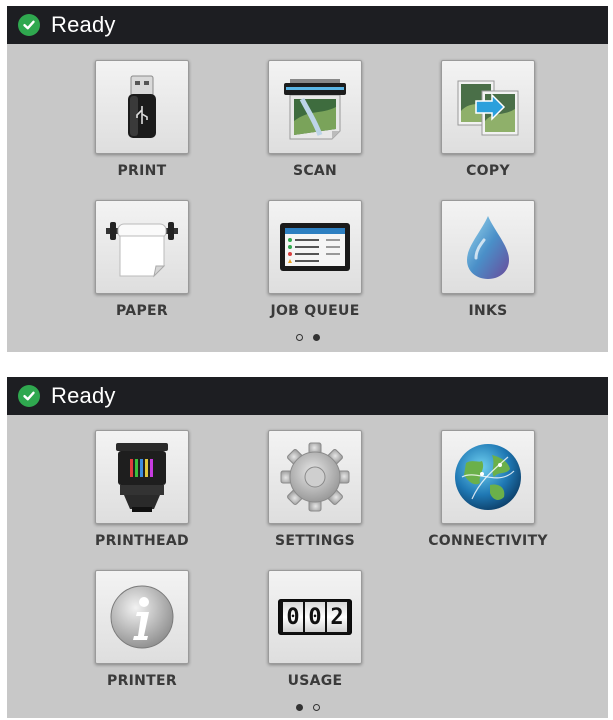 This screenshot has height=720, width=613. Describe the element at coordinates (315, 109) in the screenshot. I see `scan-icon` at that location.